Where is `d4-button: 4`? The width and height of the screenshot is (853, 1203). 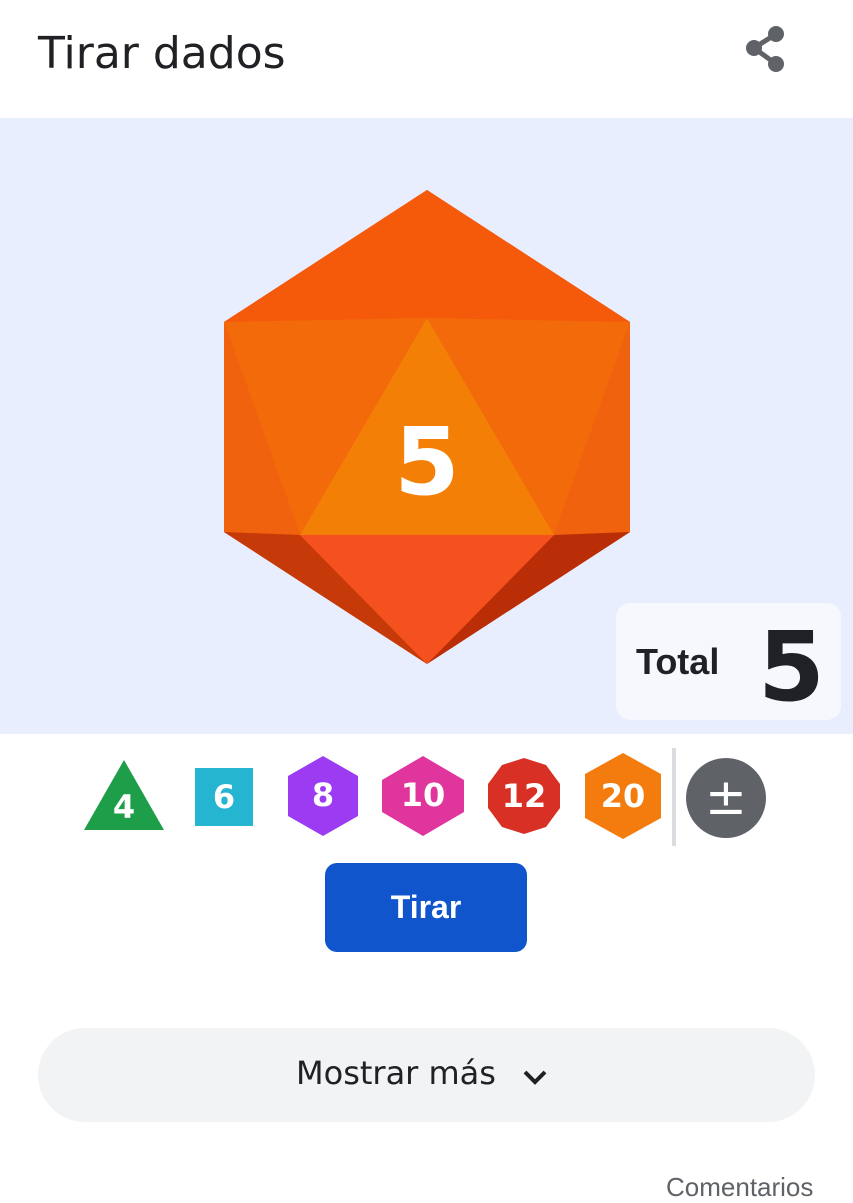
d4-button: 4 is located at coordinates (124, 796).